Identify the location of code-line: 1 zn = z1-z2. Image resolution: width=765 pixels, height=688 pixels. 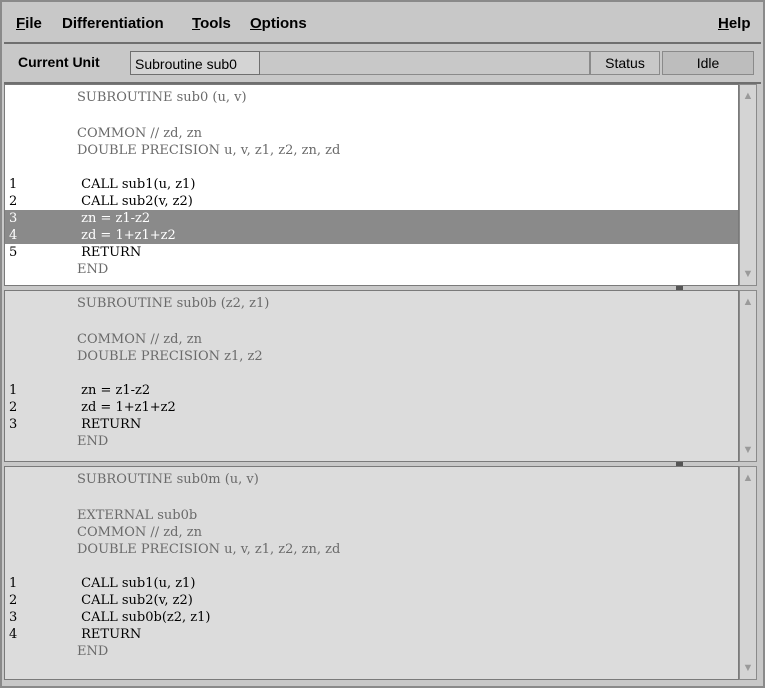
(371, 390).